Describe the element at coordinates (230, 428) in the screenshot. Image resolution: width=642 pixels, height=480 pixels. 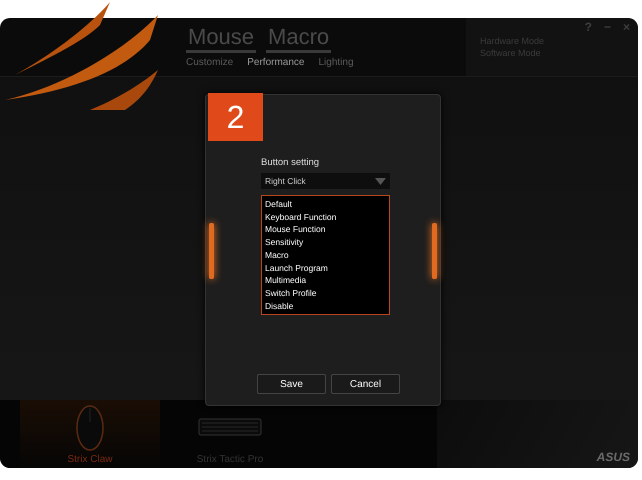
I see `keyboard-icon` at that location.